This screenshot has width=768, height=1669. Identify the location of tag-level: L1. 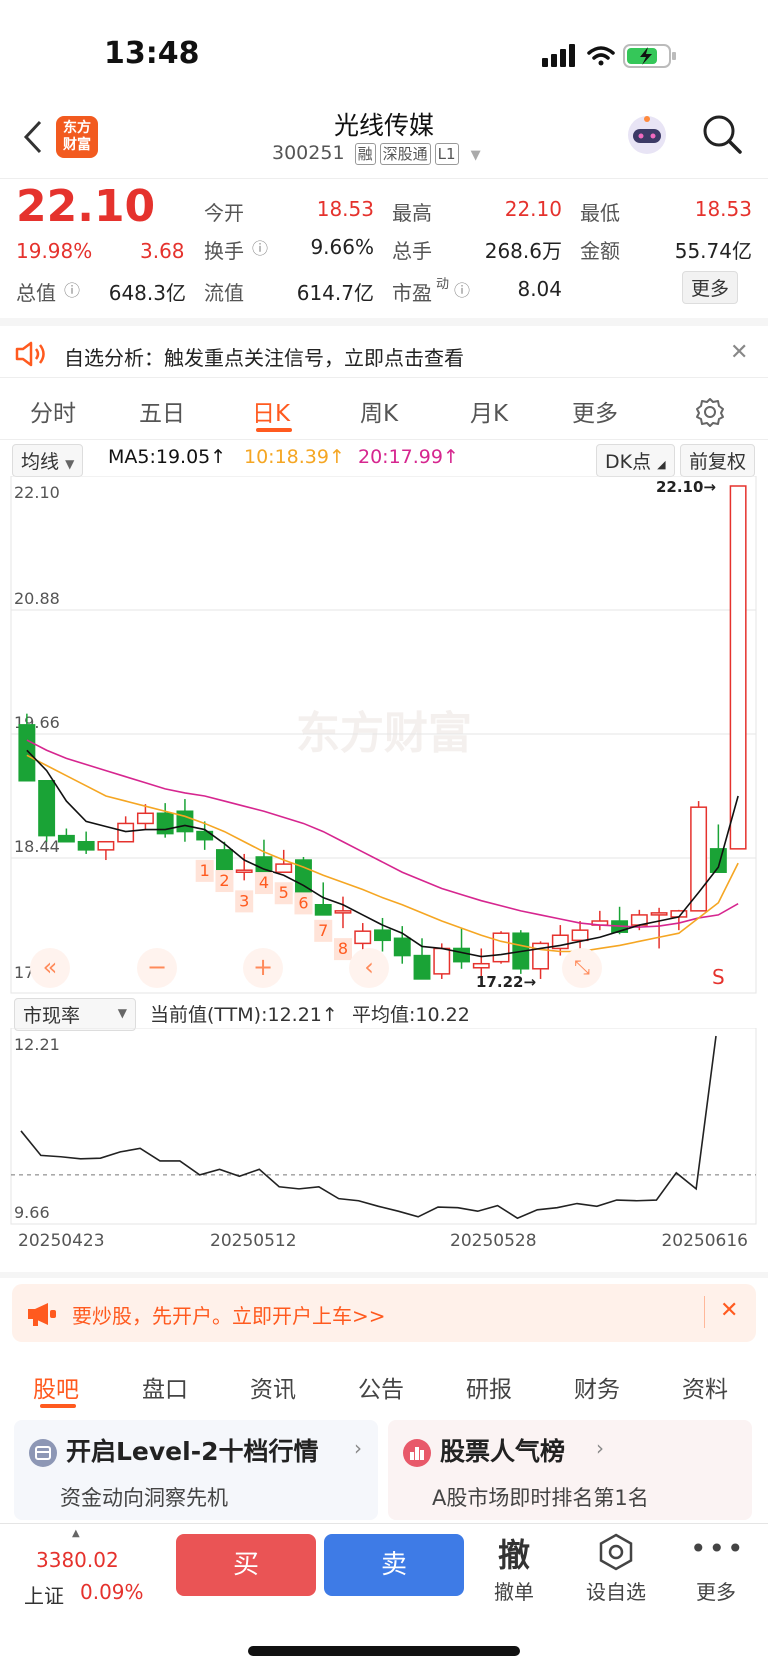
(446, 154).